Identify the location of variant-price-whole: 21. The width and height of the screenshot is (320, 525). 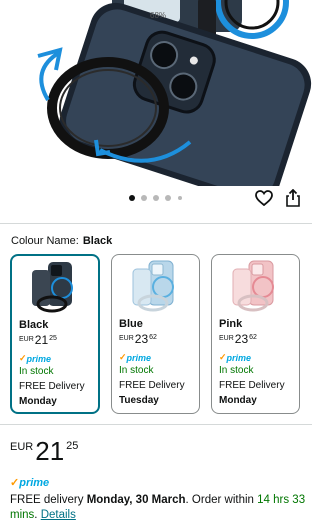
(41, 340).